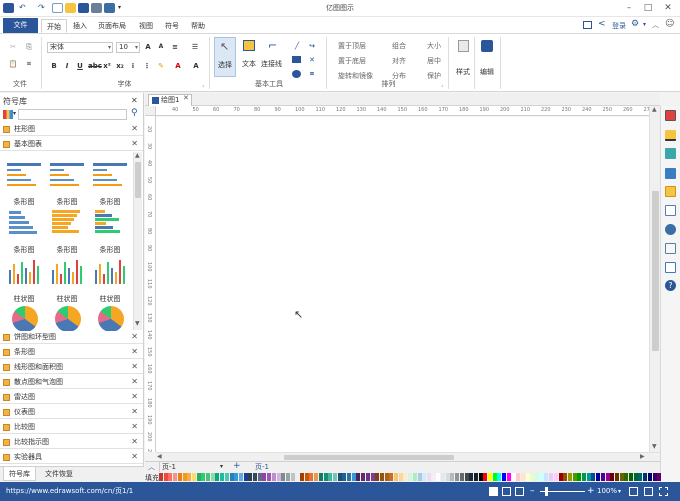 The image size is (680, 501). What do you see at coordinates (225, 57) in the screenshot?
I see `select-tool-button: ↖ 选择` at bounding box center [225, 57].